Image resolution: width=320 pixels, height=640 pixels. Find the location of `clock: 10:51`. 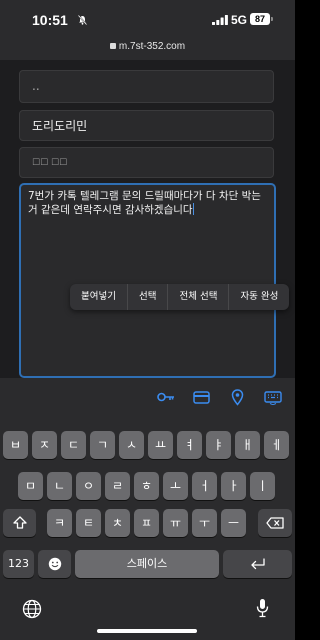

clock: 10:51 is located at coordinates (50, 20).